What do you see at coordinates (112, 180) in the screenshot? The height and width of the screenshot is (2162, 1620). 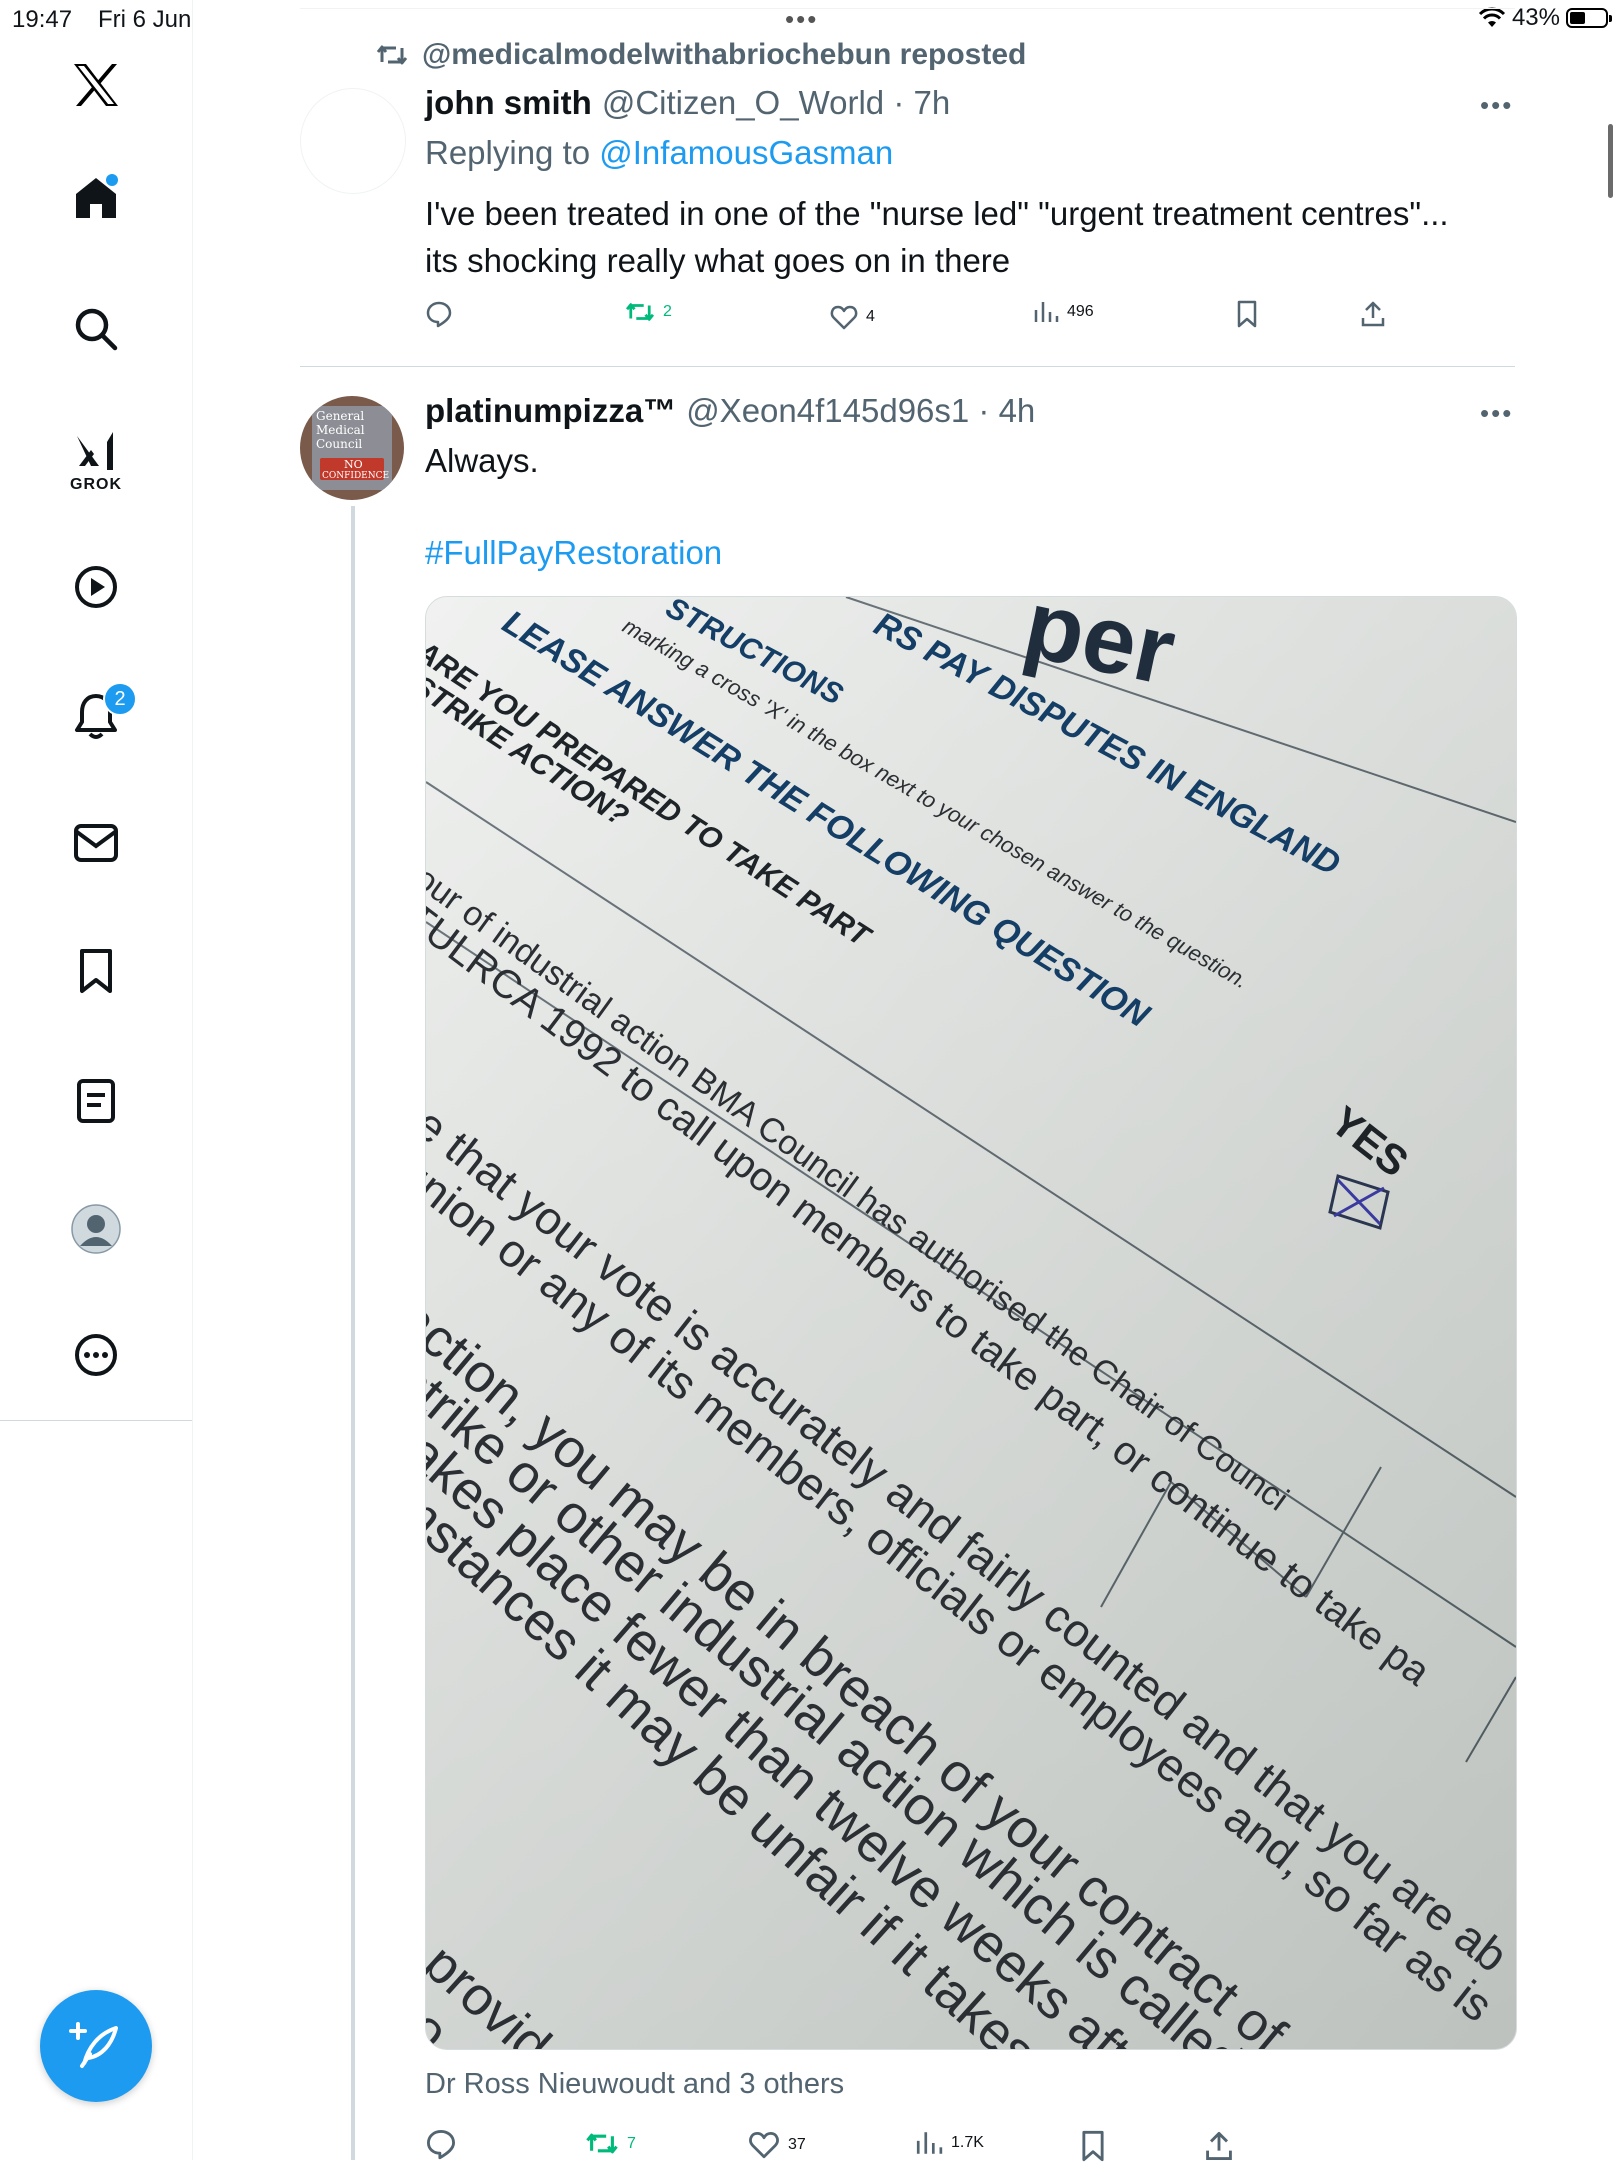 I see `home-unread-dot` at bounding box center [112, 180].